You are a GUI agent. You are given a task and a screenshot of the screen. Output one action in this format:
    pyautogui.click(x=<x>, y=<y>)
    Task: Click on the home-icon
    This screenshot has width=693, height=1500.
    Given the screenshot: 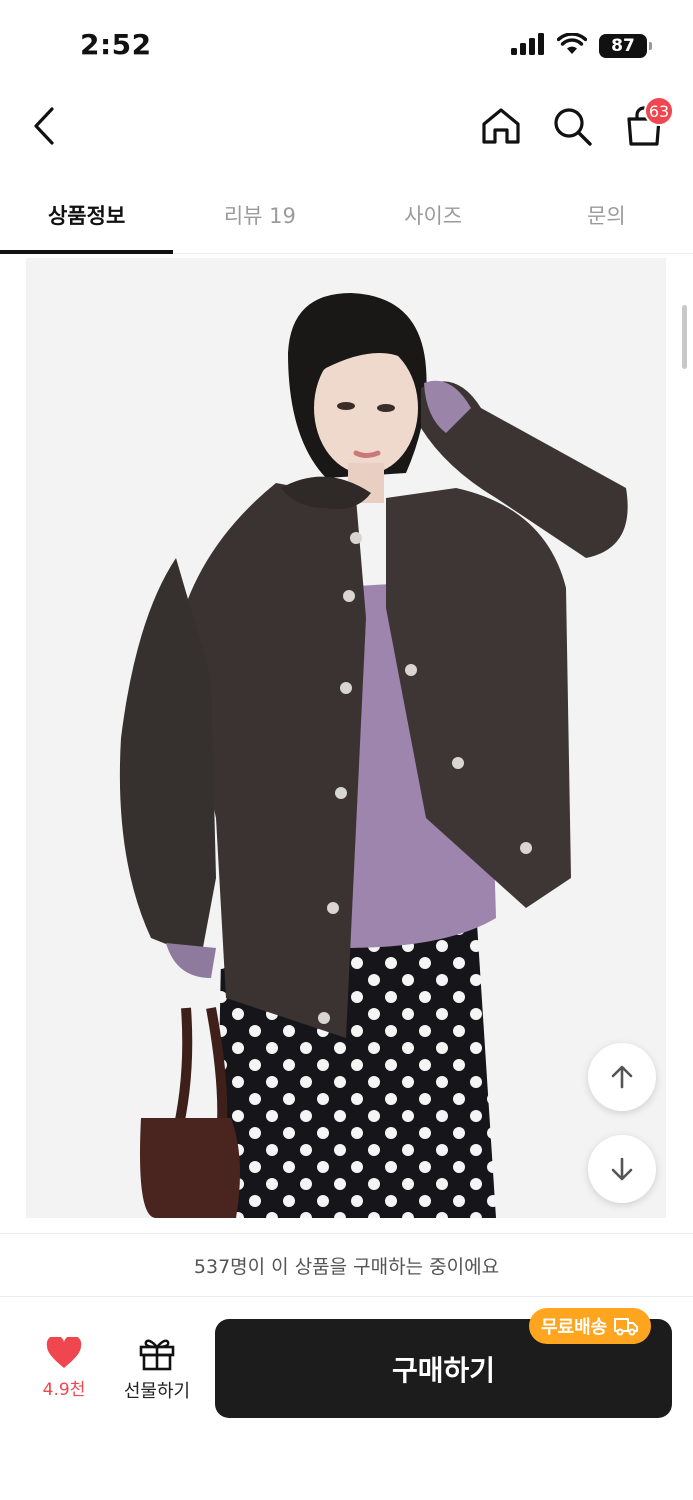 What is the action you would take?
    pyautogui.click(x=501, y=126)
    